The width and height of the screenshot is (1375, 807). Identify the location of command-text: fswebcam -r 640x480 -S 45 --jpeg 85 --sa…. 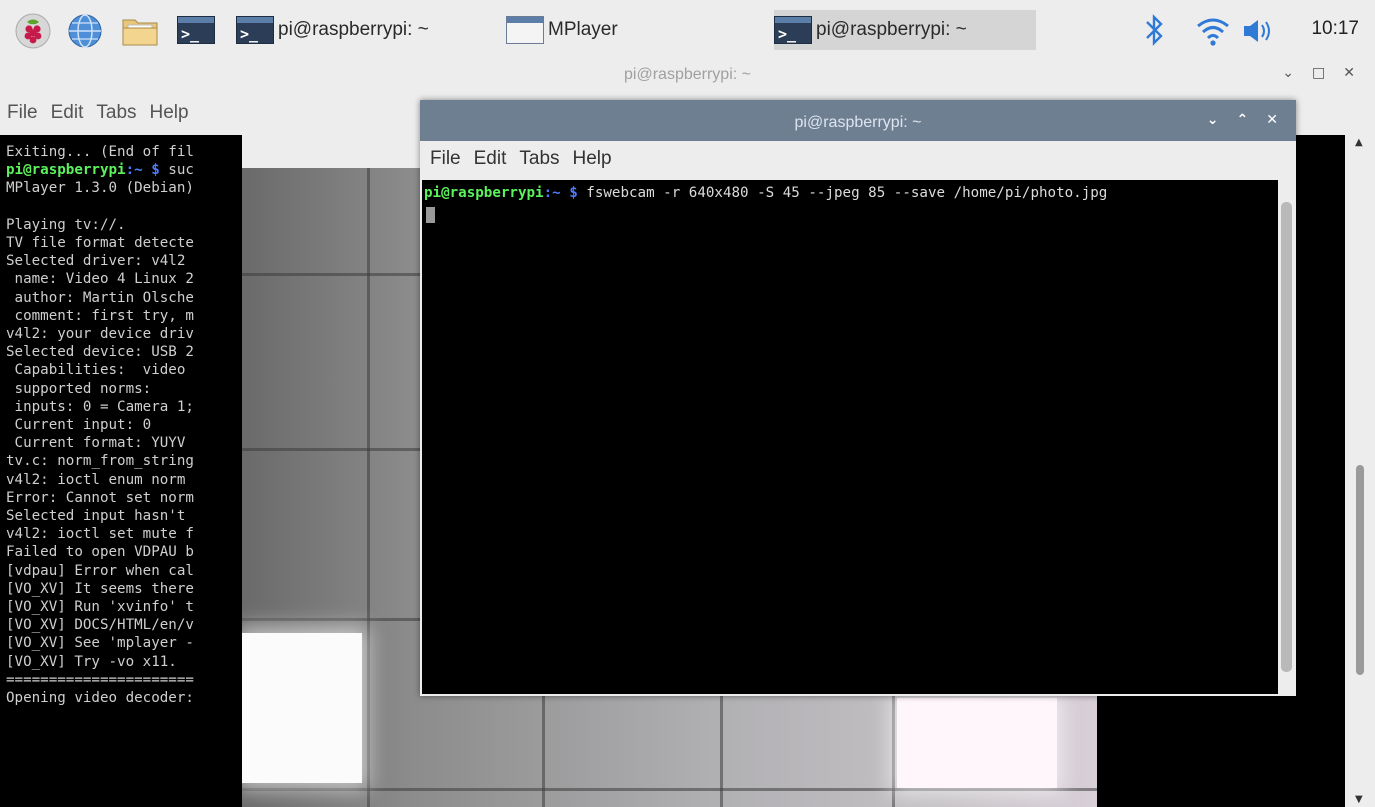
(842, 193).